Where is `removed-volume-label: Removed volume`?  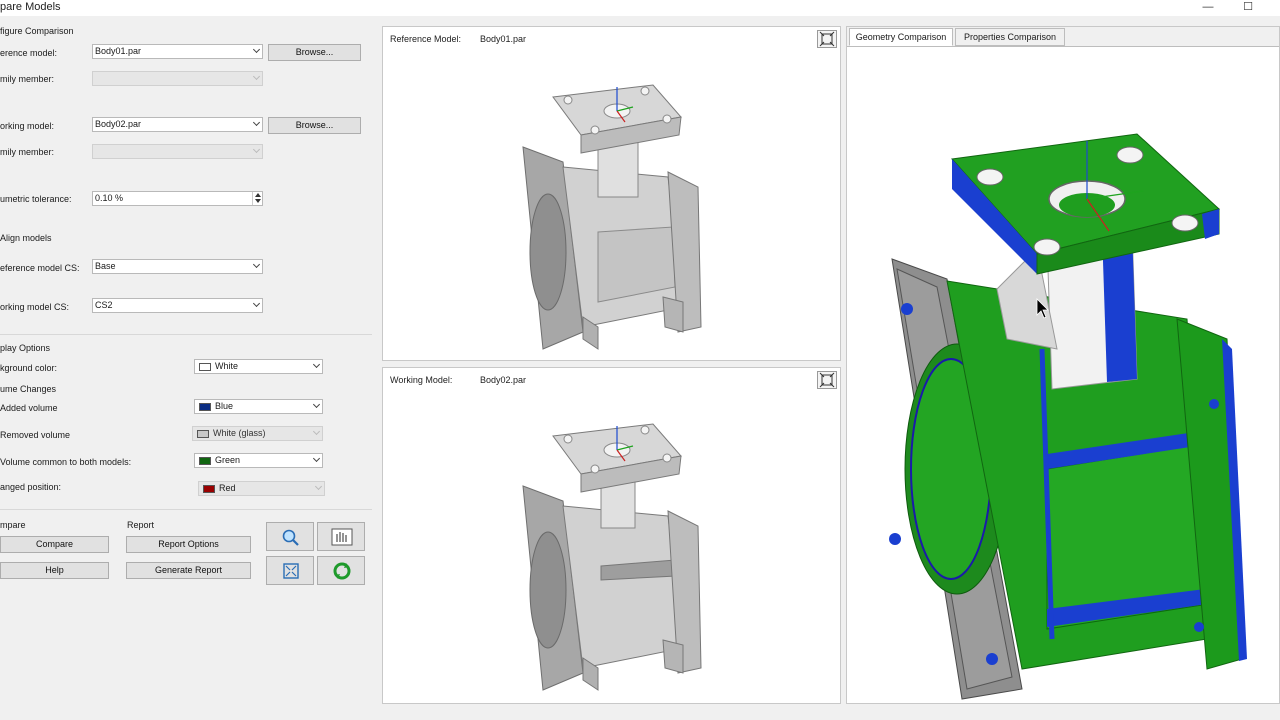
removed-volume-label: Removed volume is located at coordinates (35, 435).